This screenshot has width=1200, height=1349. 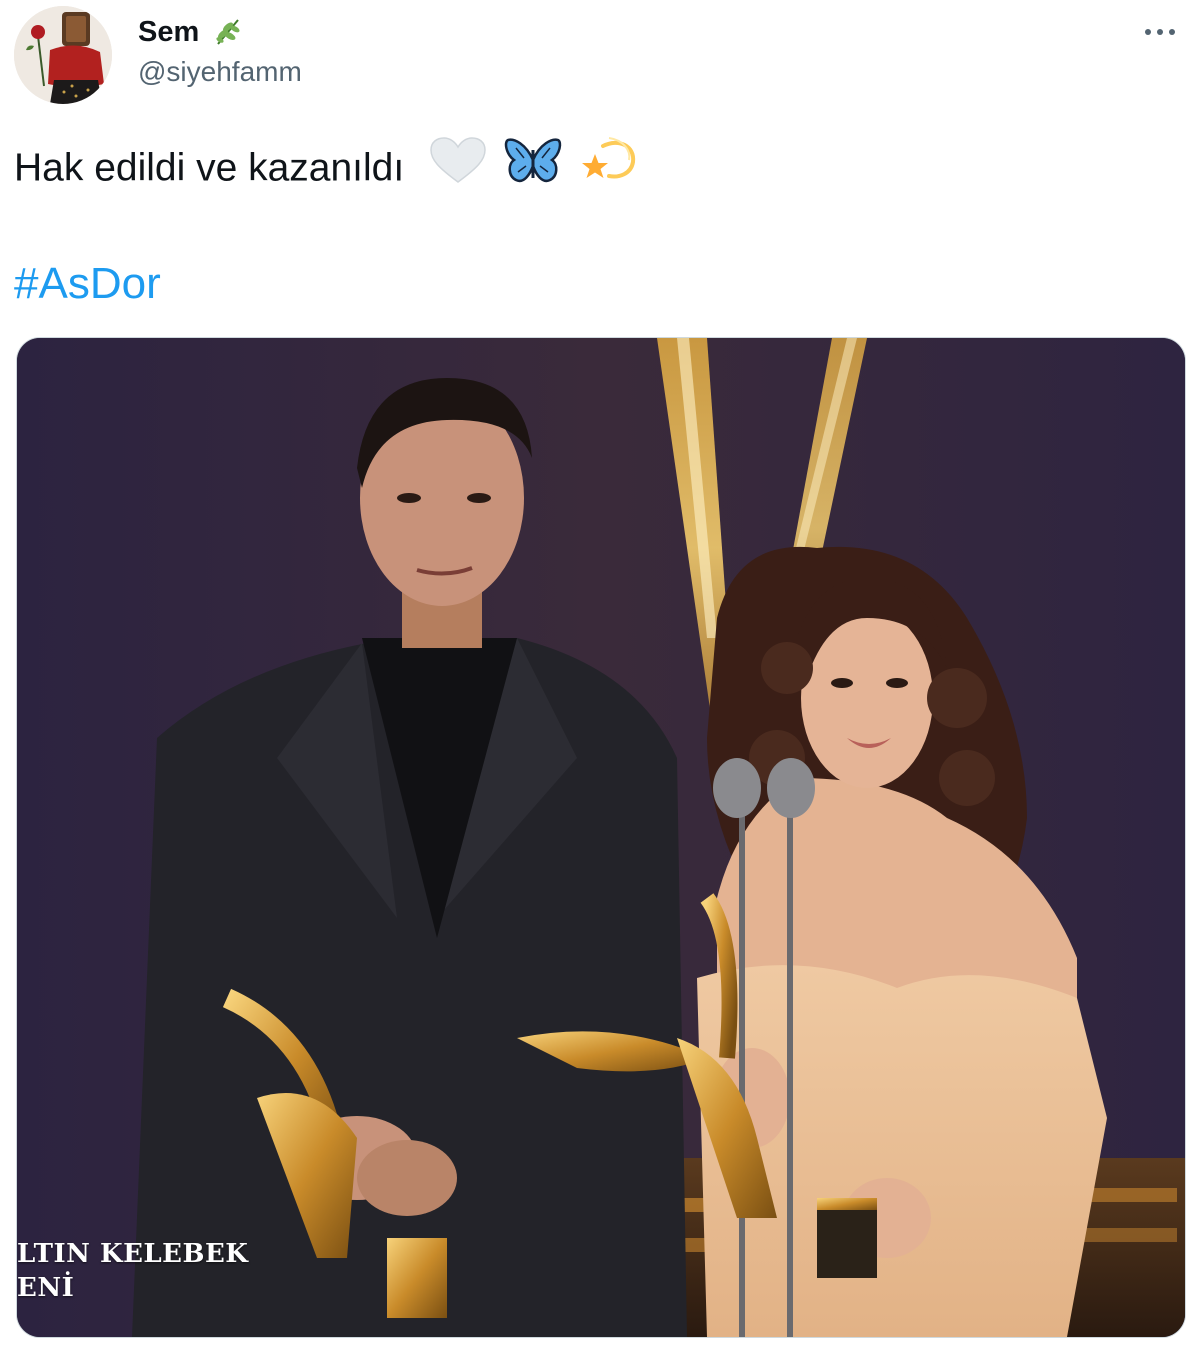 I want to click on avatar, so click(x=63, y=55).